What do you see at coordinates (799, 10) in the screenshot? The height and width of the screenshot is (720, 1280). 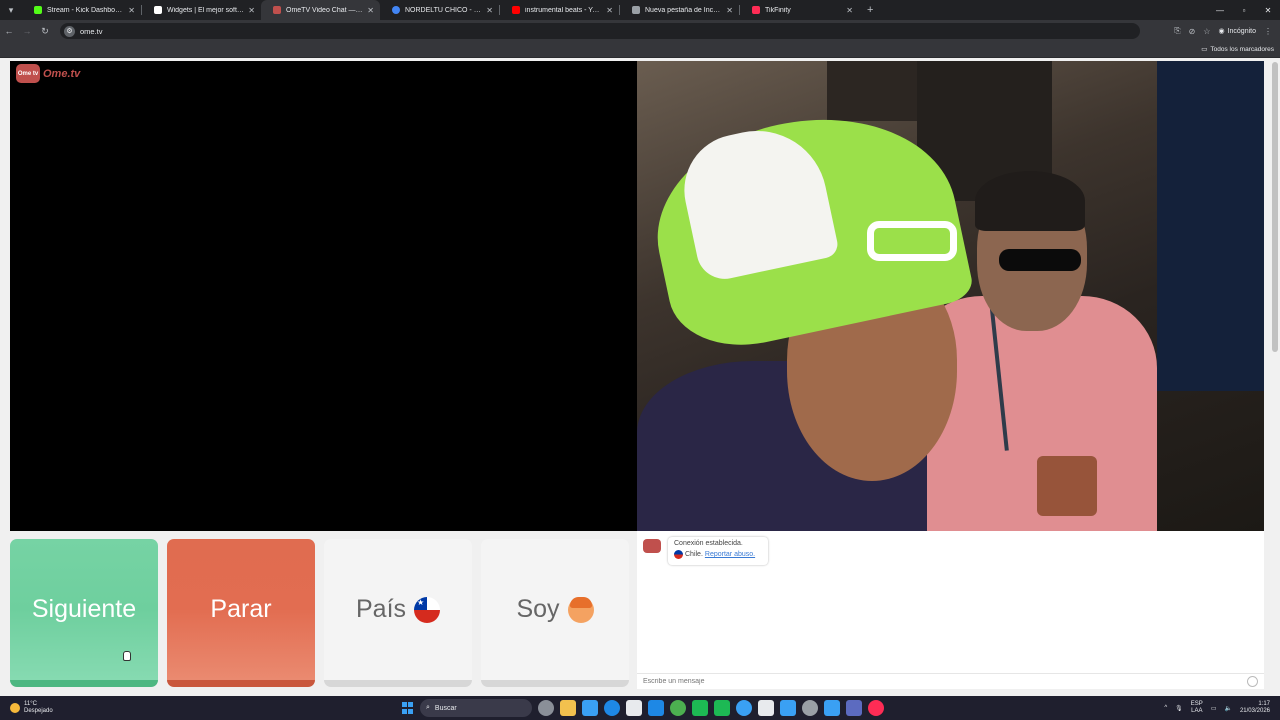 I see `tab-tikfinity: TikFinity ✕` at bounding box center [799, 10].